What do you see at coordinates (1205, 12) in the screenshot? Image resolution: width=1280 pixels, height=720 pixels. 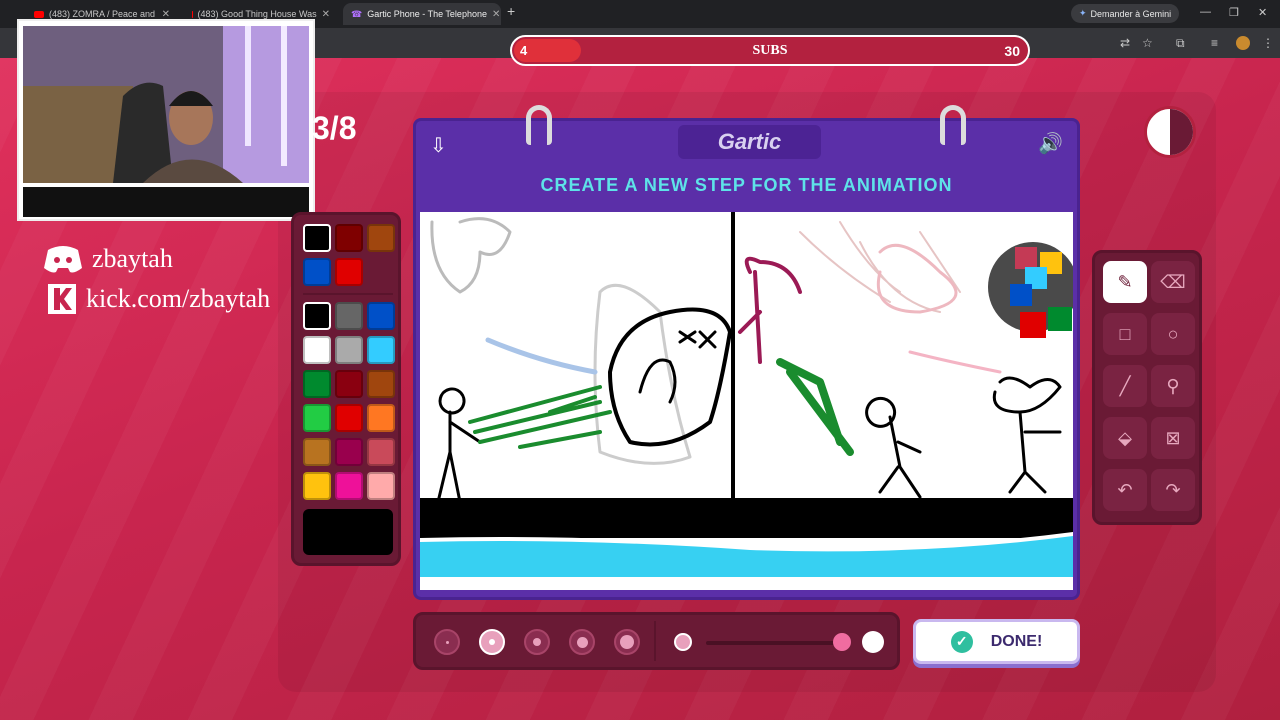 I see `minimize-icon: —` at bounding box center [1205, 12].